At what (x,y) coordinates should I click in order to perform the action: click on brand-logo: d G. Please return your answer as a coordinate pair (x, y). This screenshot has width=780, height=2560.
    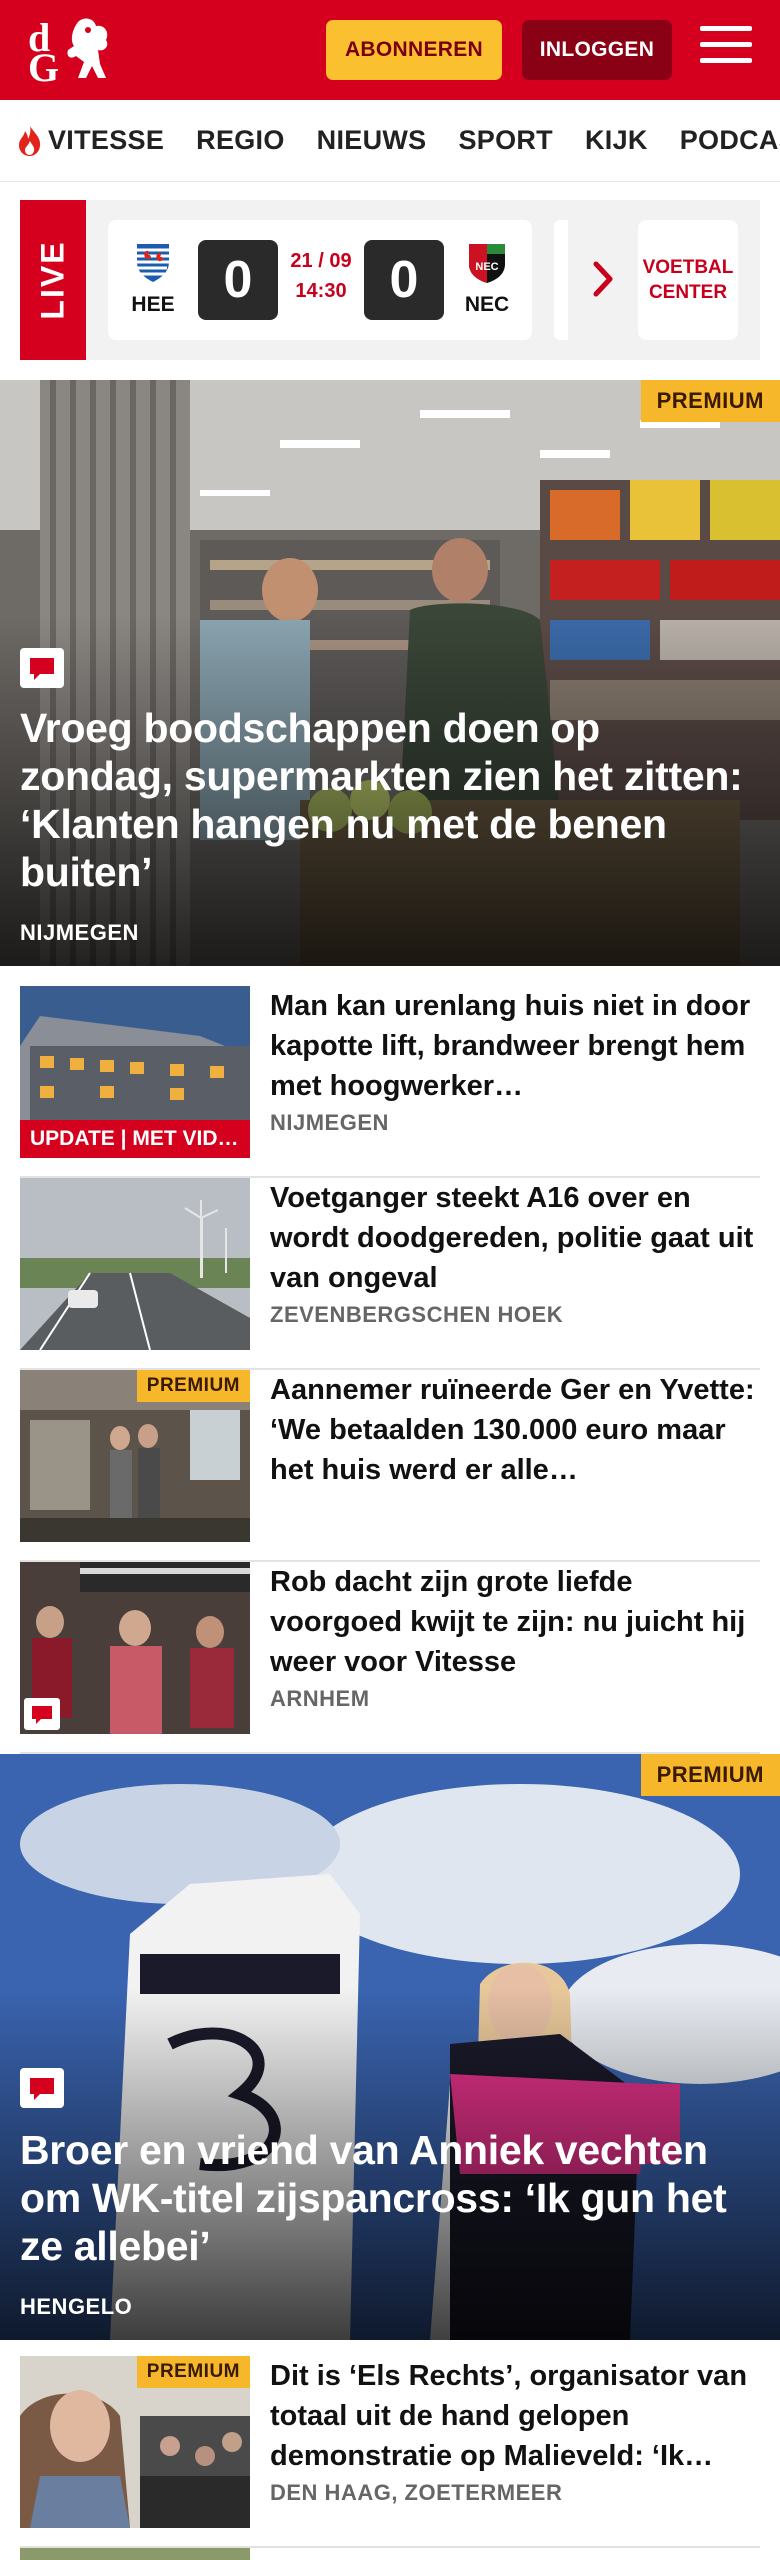
    Looking at the image, I should click on (68, 52).